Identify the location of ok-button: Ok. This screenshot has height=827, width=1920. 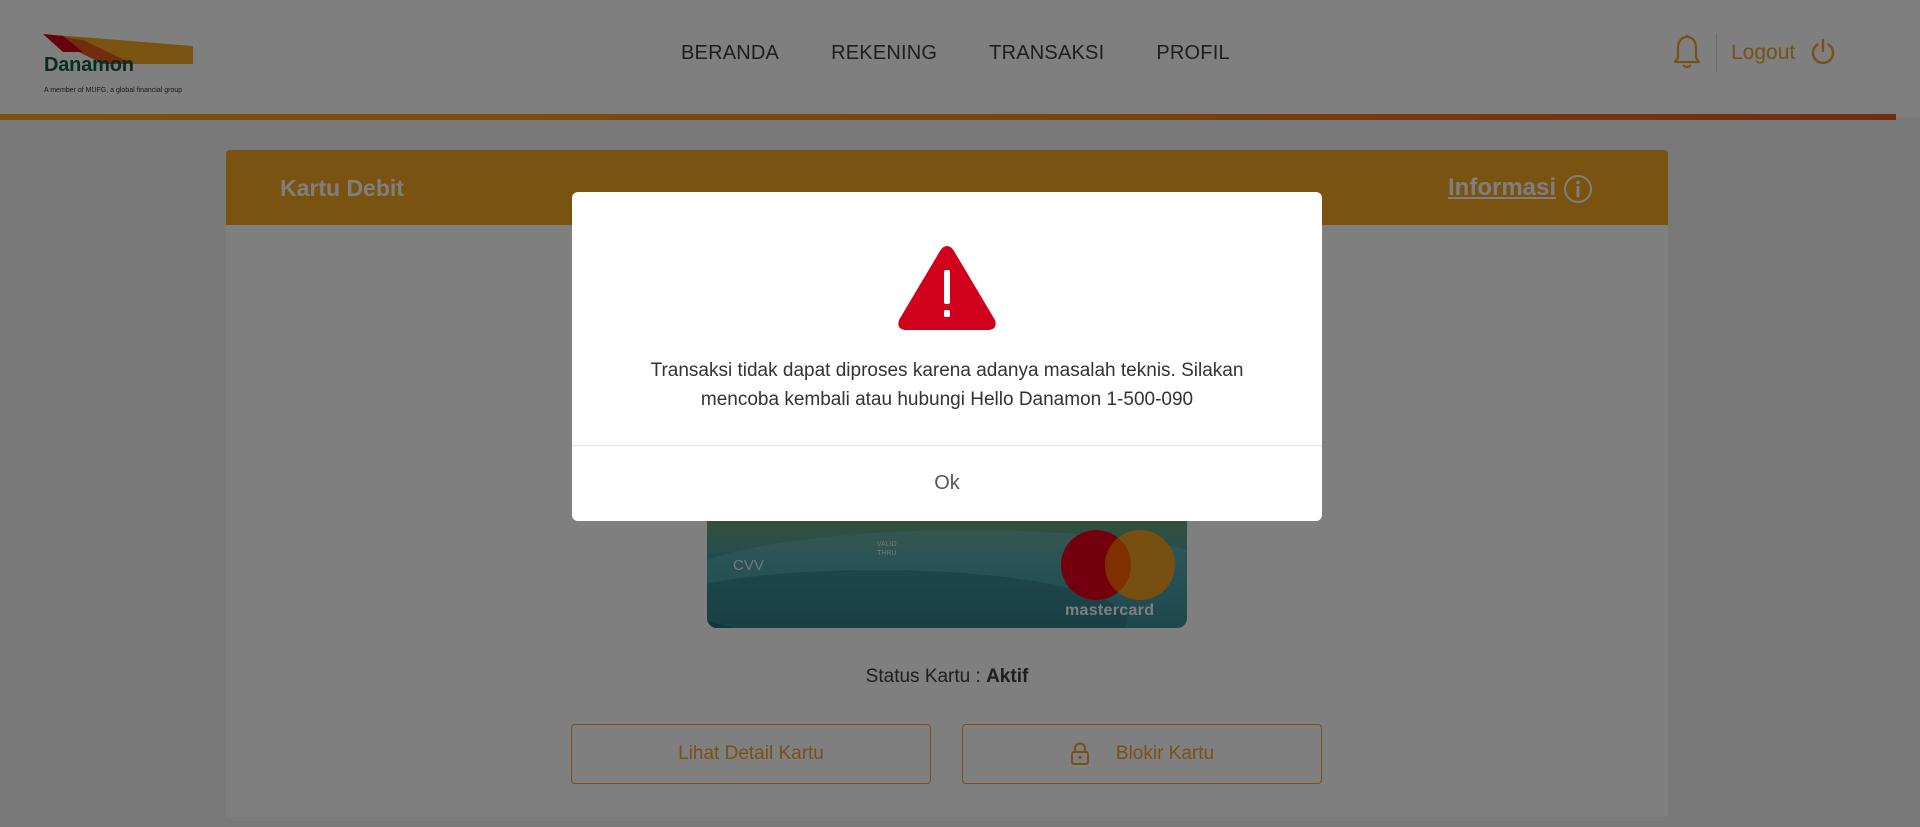
(947, 483).